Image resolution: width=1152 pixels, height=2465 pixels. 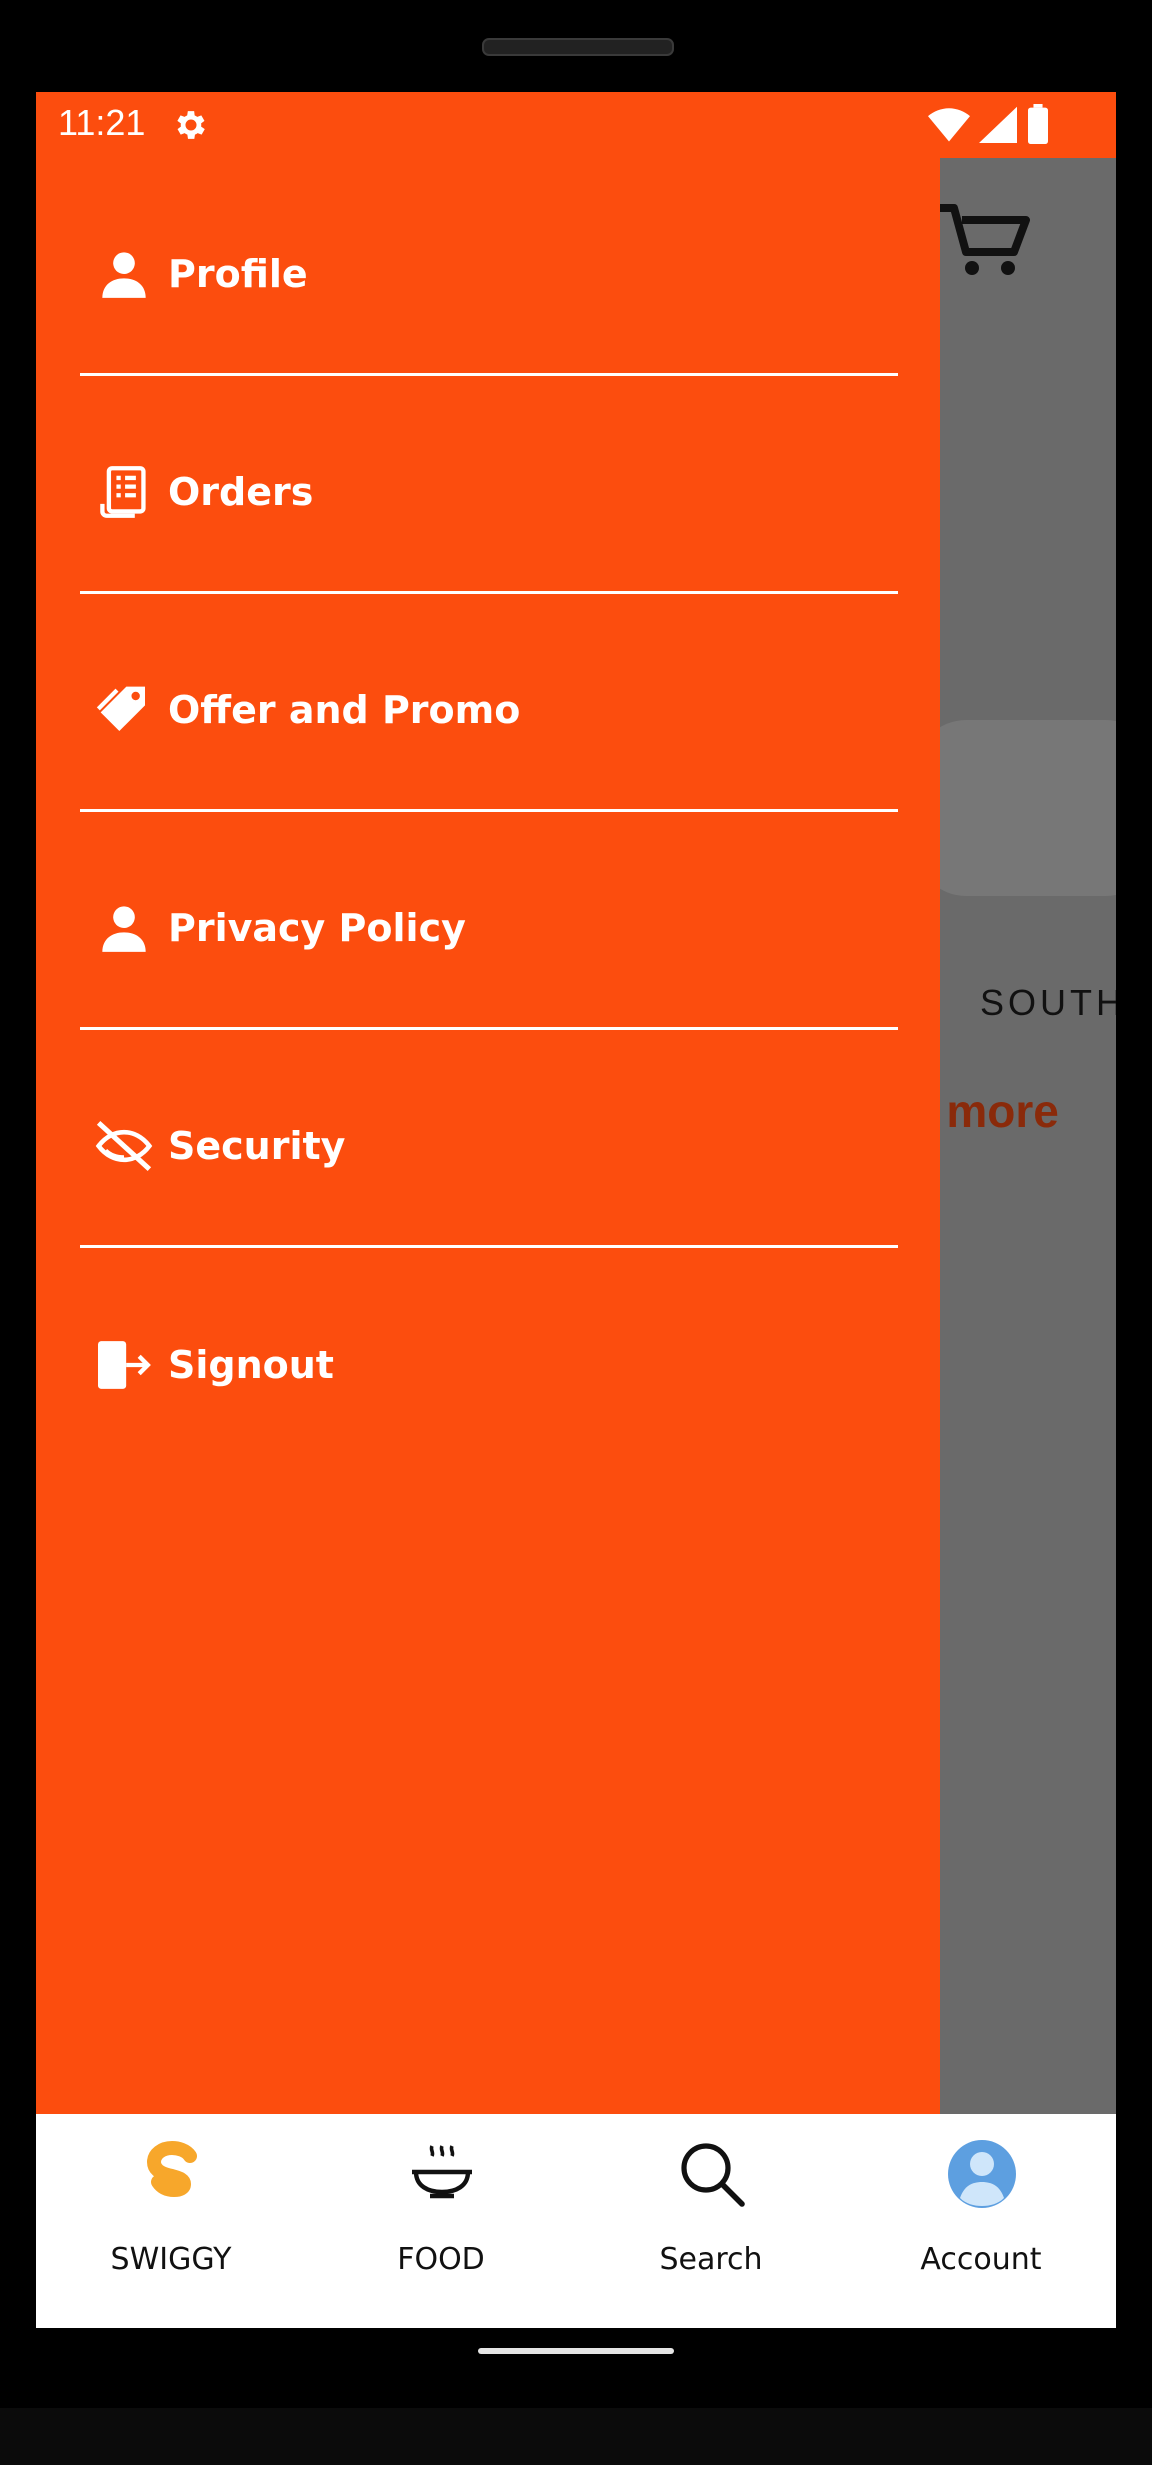 What do you see at coordinates (251, 1365) in the screenshot?
I see `drawer-item-label: Signout` at bounding box center [251, 1365].